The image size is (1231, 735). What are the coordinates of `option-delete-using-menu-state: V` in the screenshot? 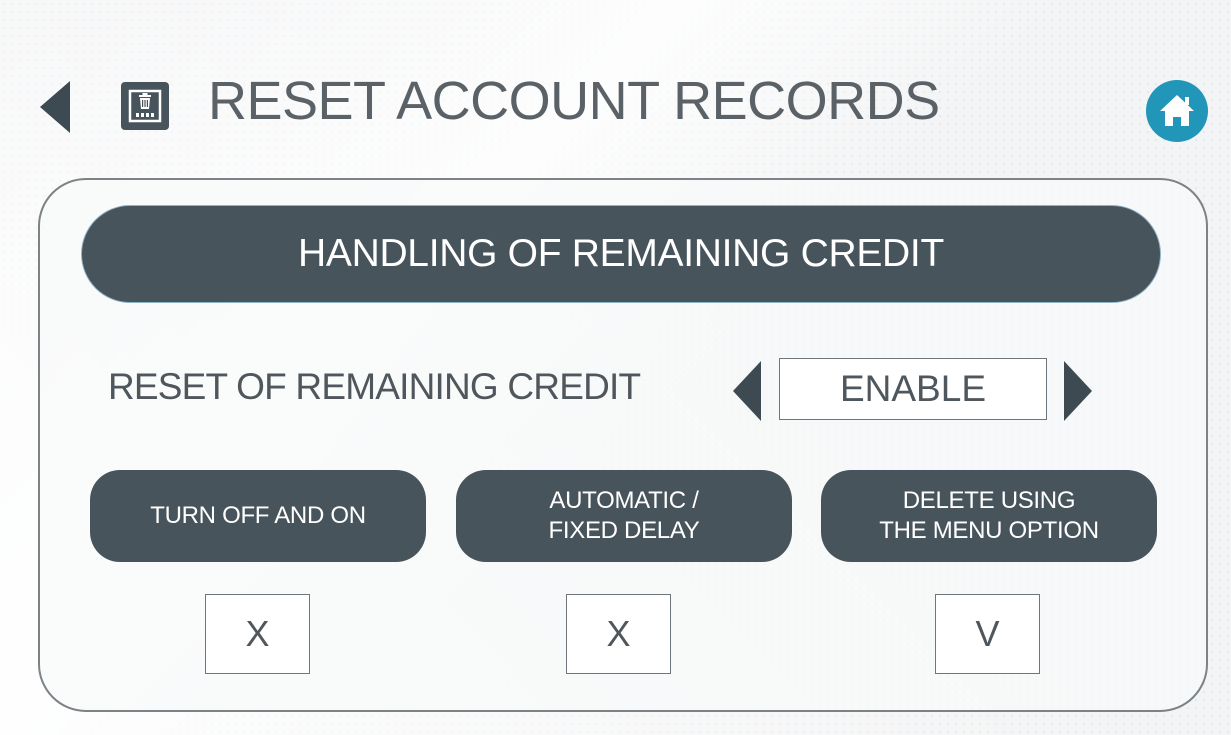 It's located at (987, 634).